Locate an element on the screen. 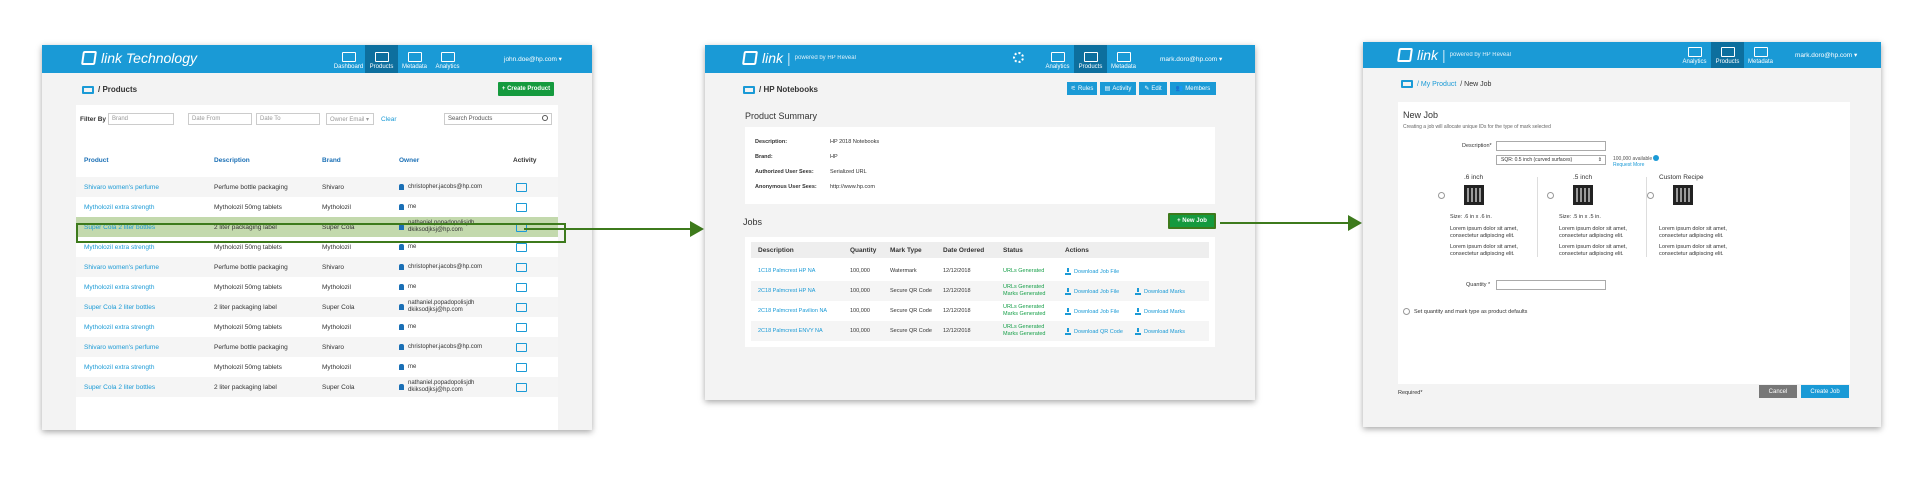 This screenshot has width=1920, height=478. col-product: Product is located at coordinates (96, 160).